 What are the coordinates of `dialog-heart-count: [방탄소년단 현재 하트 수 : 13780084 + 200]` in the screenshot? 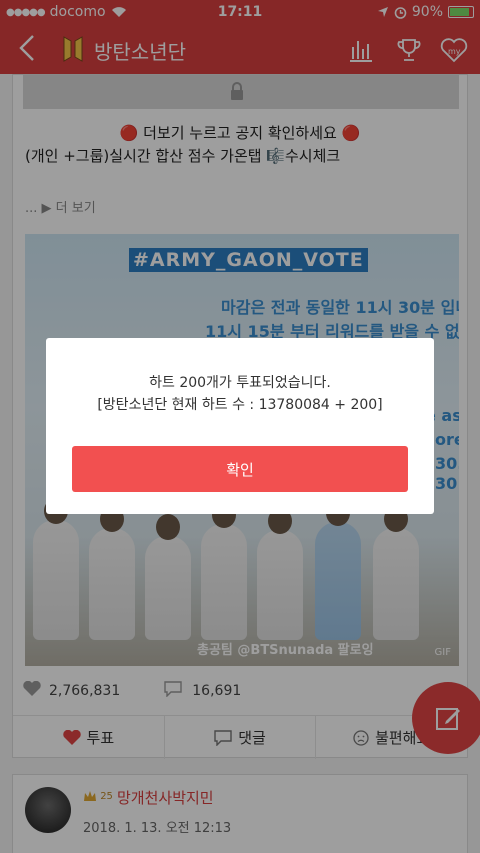 It's located at (240, 405).